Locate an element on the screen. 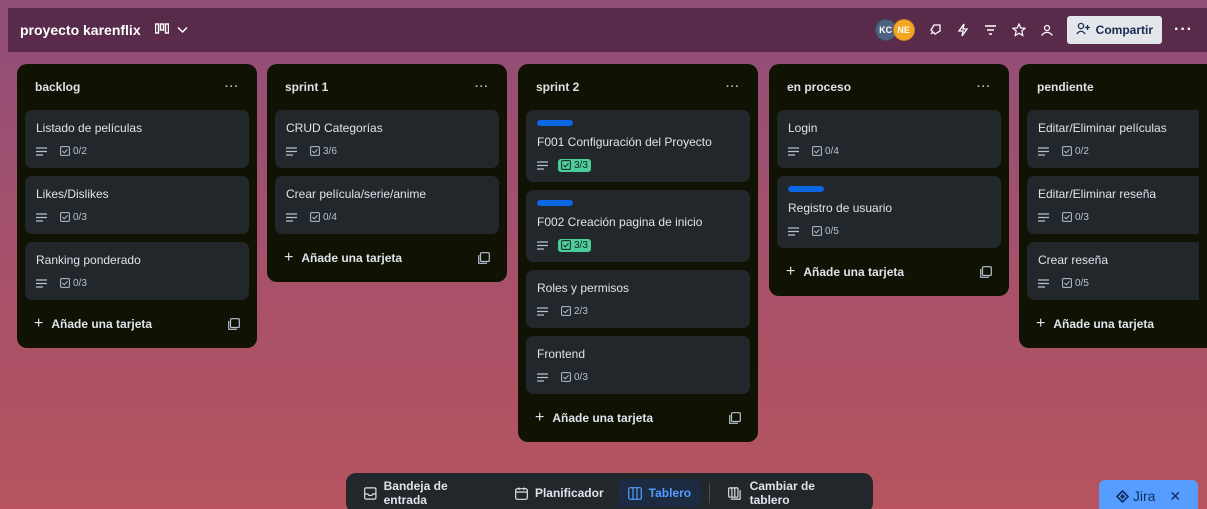 The height and width of the screenshot is (509, 1207). card: F002 Creación pagina de inicio 3/3 is located at coordinates (638, 226).